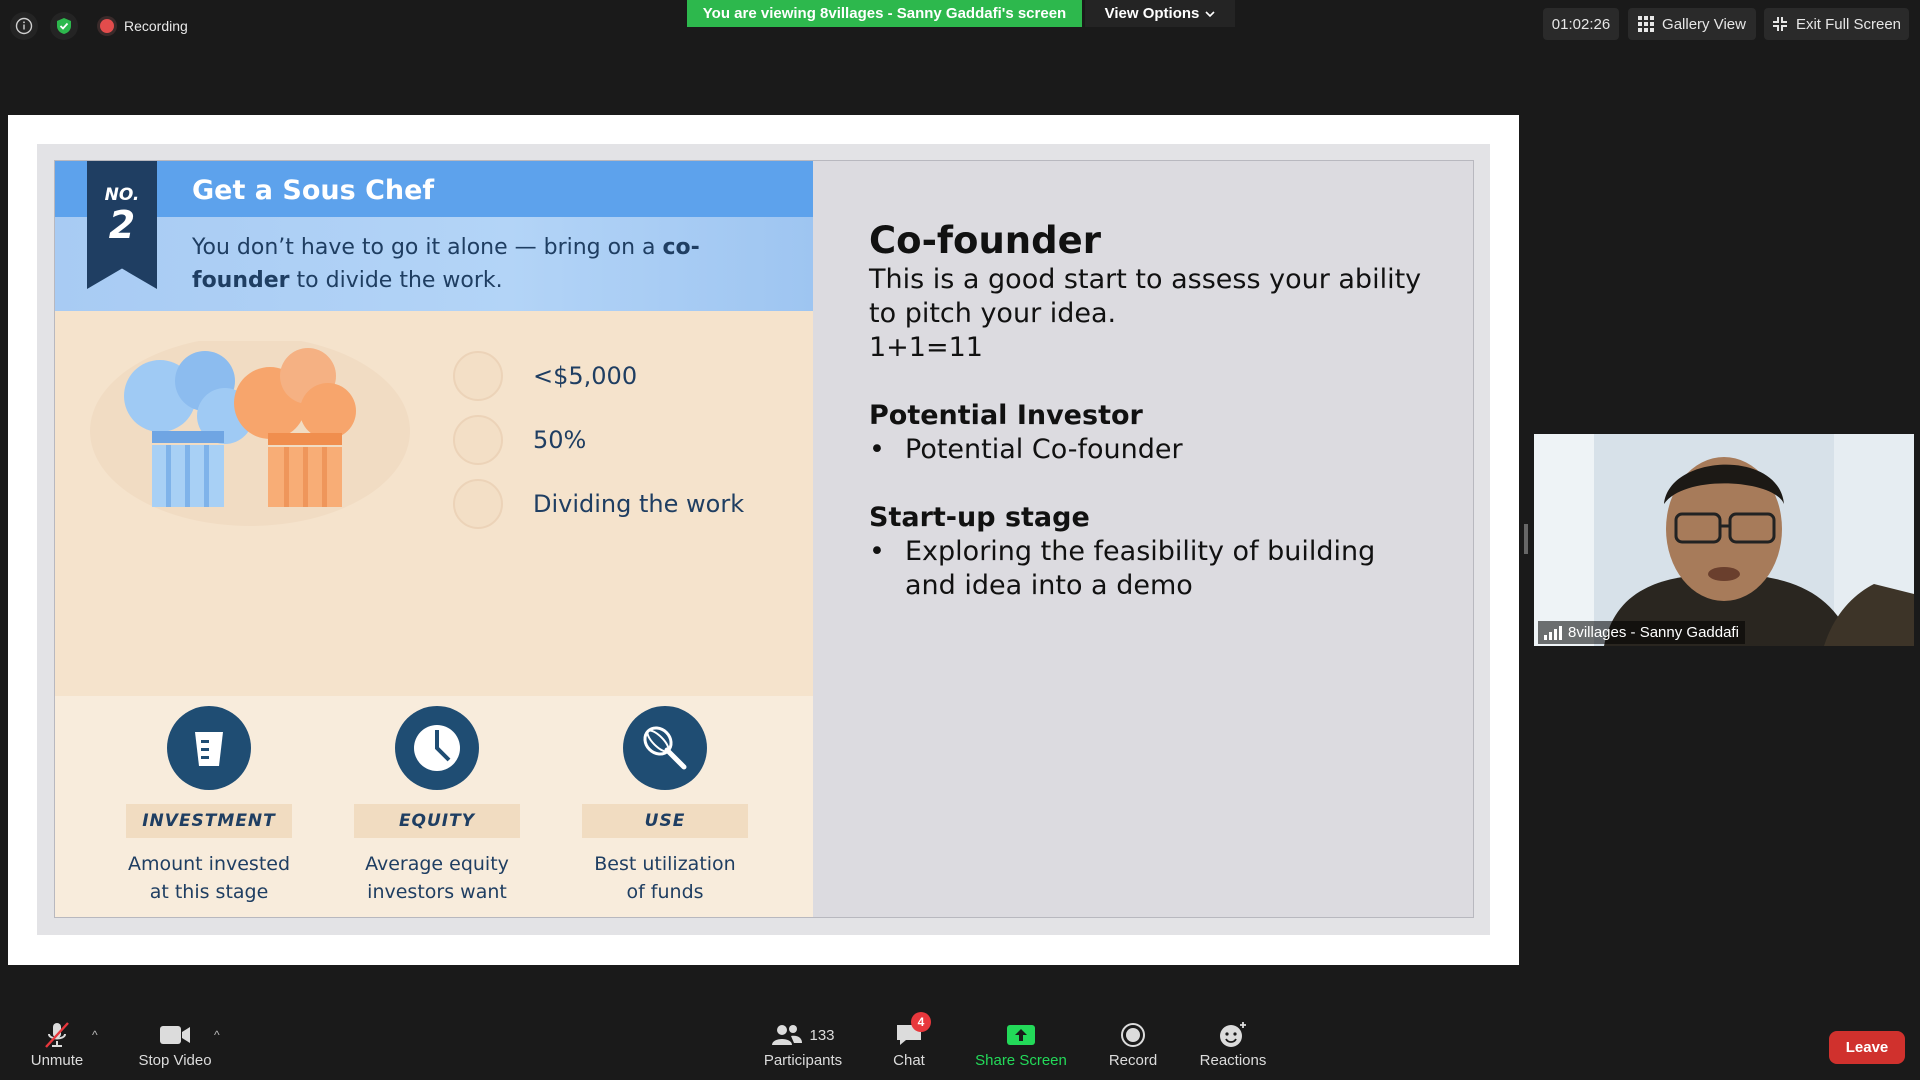  Describe the element at coordinates (57, 1060) in the screenshot. I see `unmute-label: Unmute` at that location.